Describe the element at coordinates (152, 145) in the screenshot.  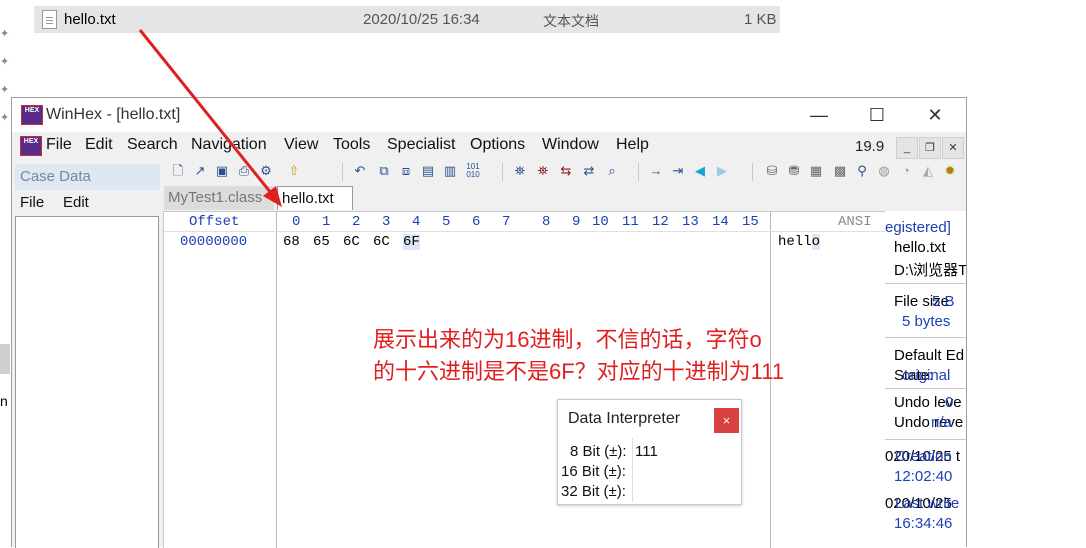
I see `menu-search: Search` at that location.